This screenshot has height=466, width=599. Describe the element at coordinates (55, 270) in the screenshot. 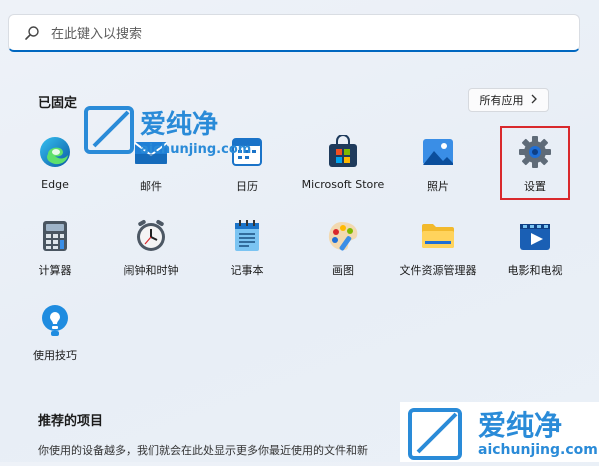

I see `app-label: 计算器` at that location.